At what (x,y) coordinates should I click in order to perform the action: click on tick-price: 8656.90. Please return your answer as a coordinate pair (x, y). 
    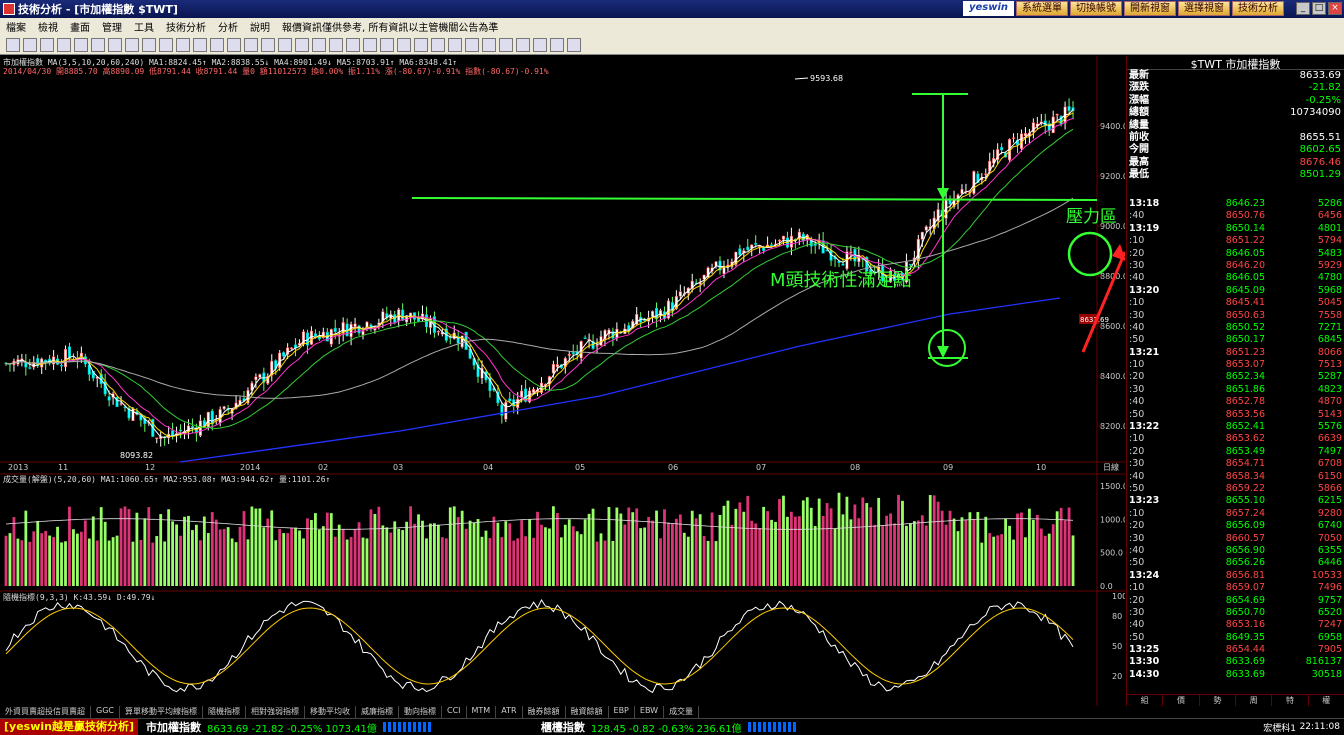
    Looking at the image, I should click on (1245, 550).